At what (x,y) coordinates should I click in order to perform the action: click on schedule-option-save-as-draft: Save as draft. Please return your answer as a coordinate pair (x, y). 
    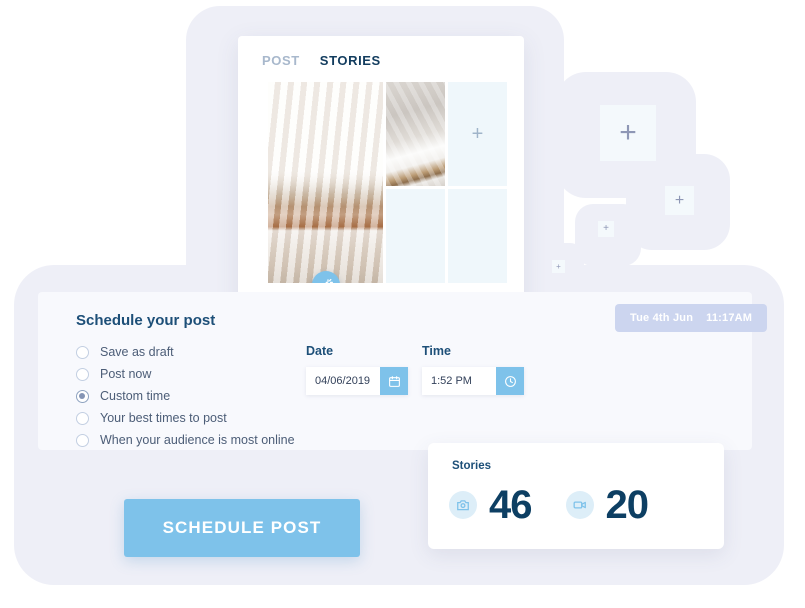
    Looking at the image, I should click on (185, 352).